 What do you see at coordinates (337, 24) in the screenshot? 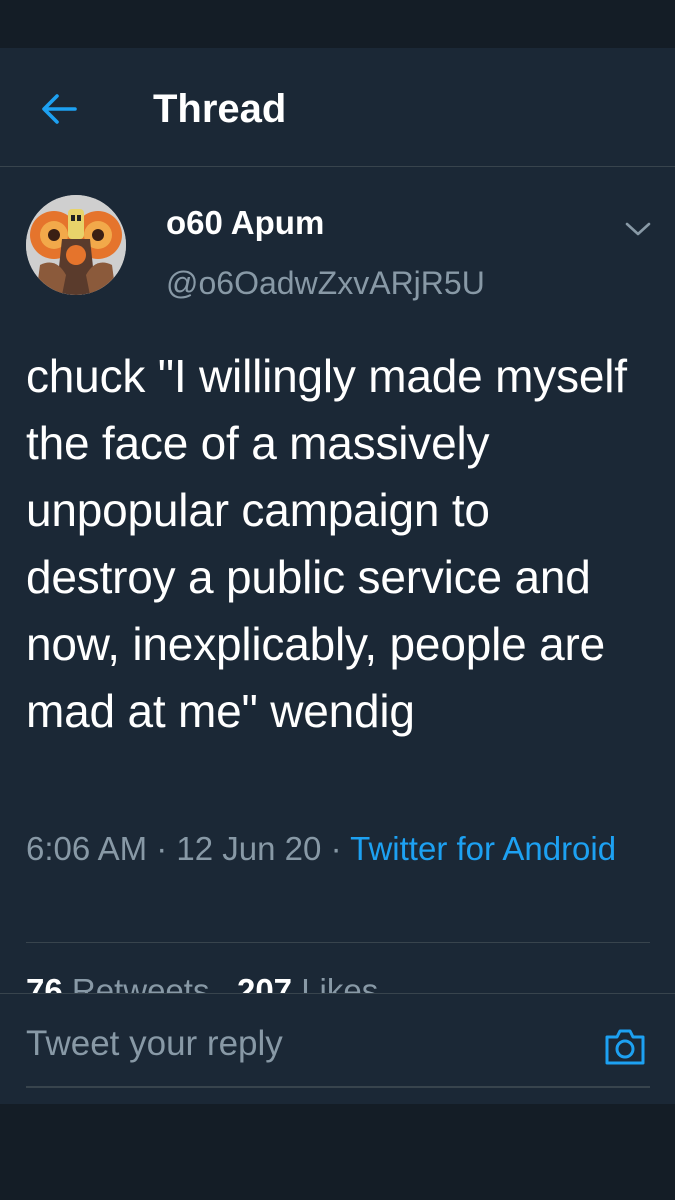
I see `status-bar` at bounding box center [337, 24].